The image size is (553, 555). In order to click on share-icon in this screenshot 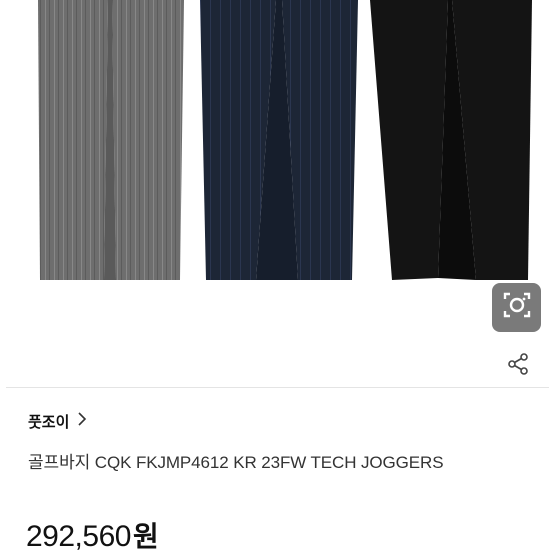, I will do `click(518, 366)`.